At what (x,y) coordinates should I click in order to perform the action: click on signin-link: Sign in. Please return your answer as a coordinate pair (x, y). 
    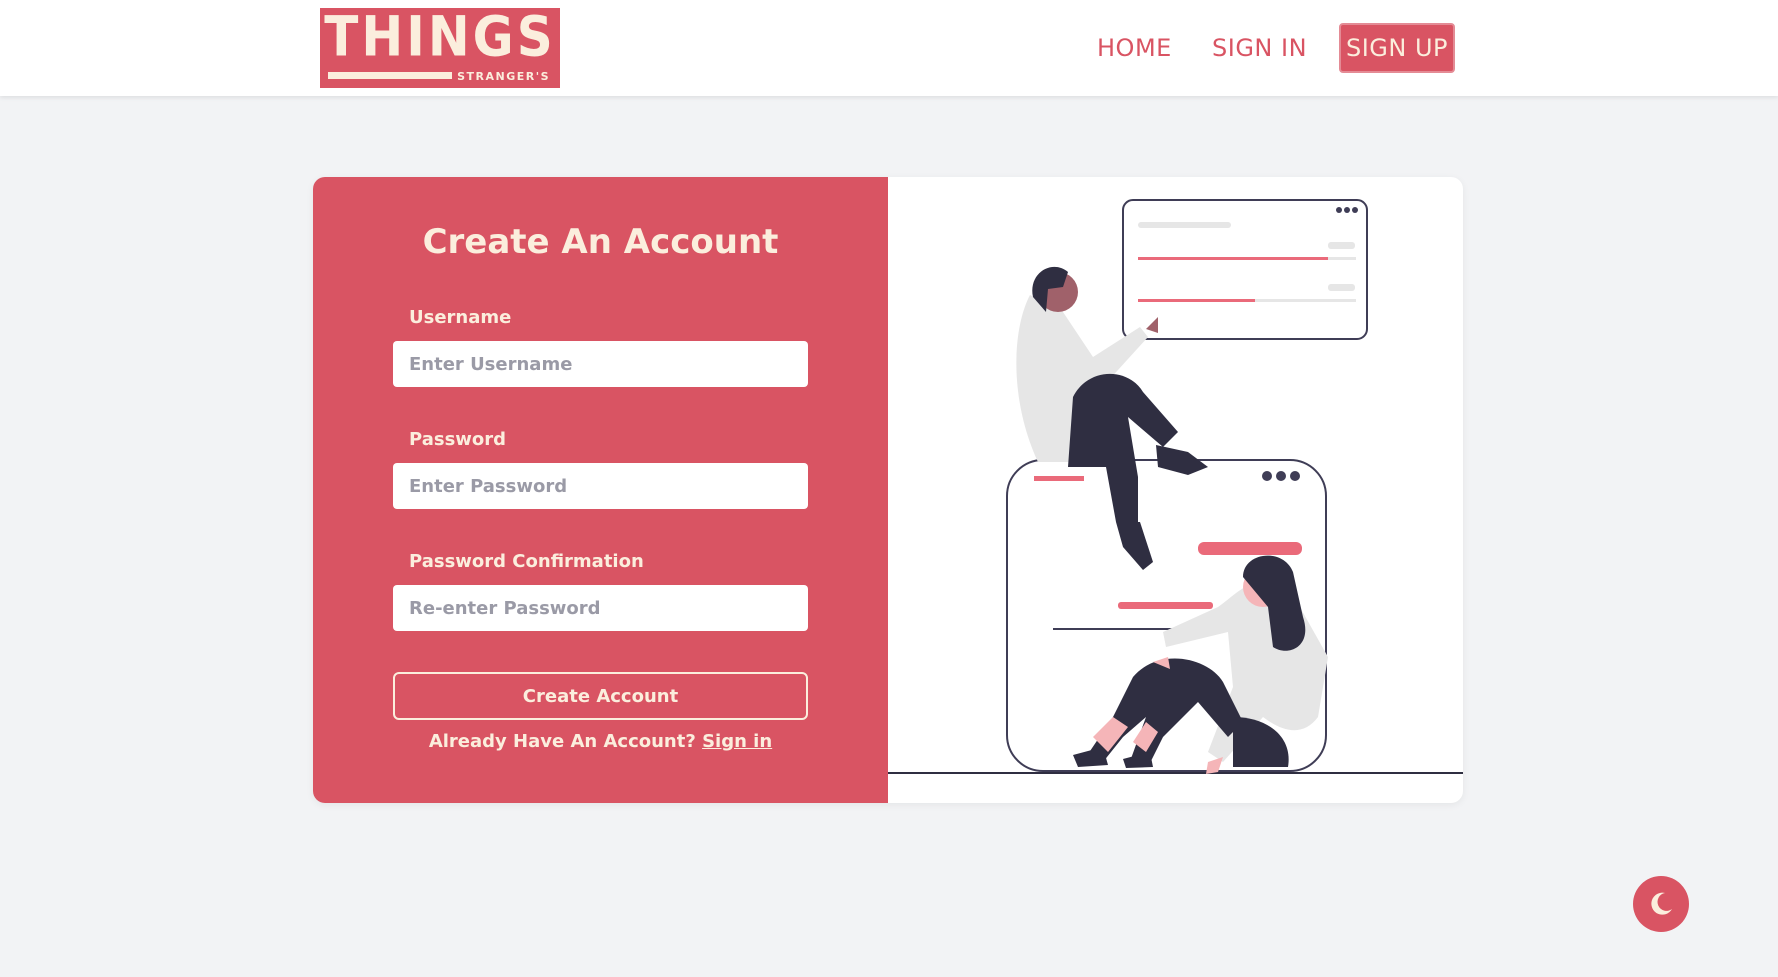
    Looking at the image, I should click on (737, 741).